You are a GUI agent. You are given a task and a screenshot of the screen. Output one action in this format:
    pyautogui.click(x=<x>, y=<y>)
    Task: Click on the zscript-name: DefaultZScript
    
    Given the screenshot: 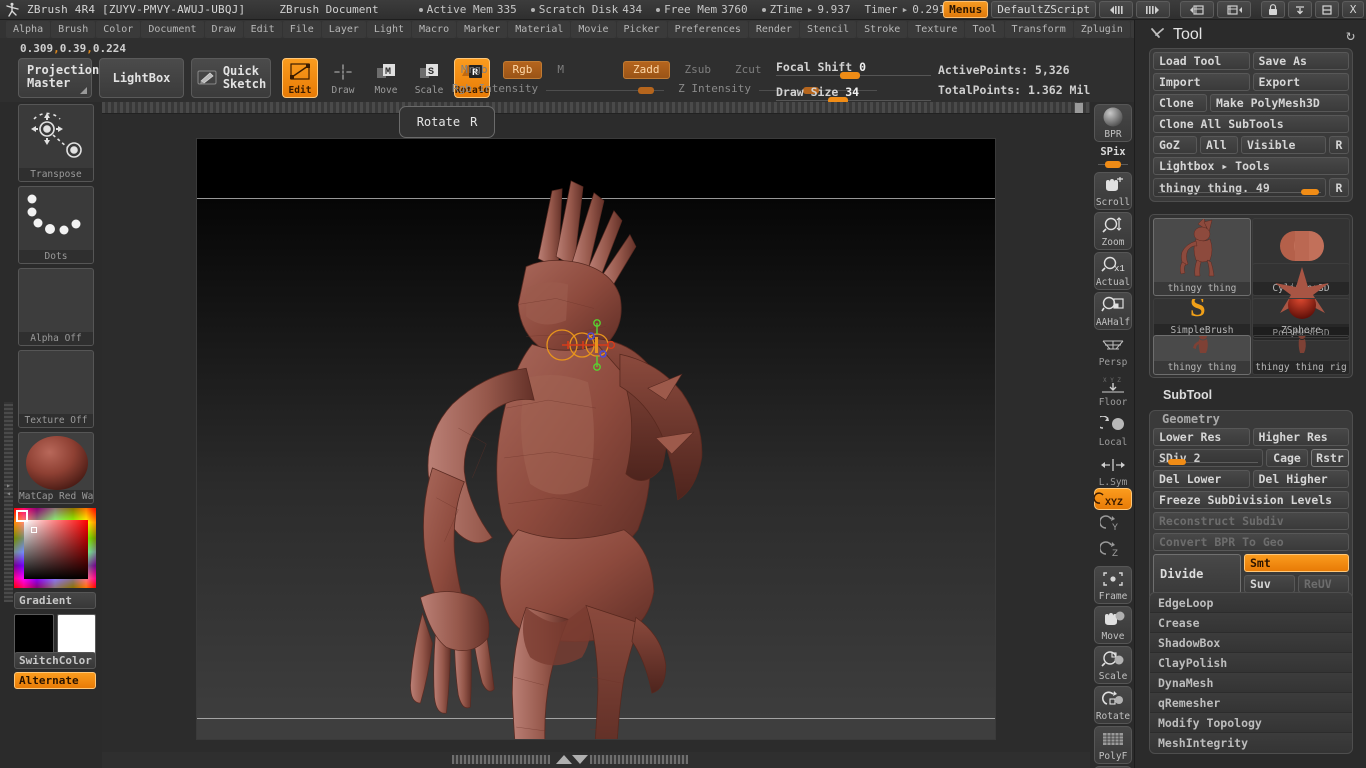 What is the action you would take?
    pyautogui.click(x=1043, y=9)
    